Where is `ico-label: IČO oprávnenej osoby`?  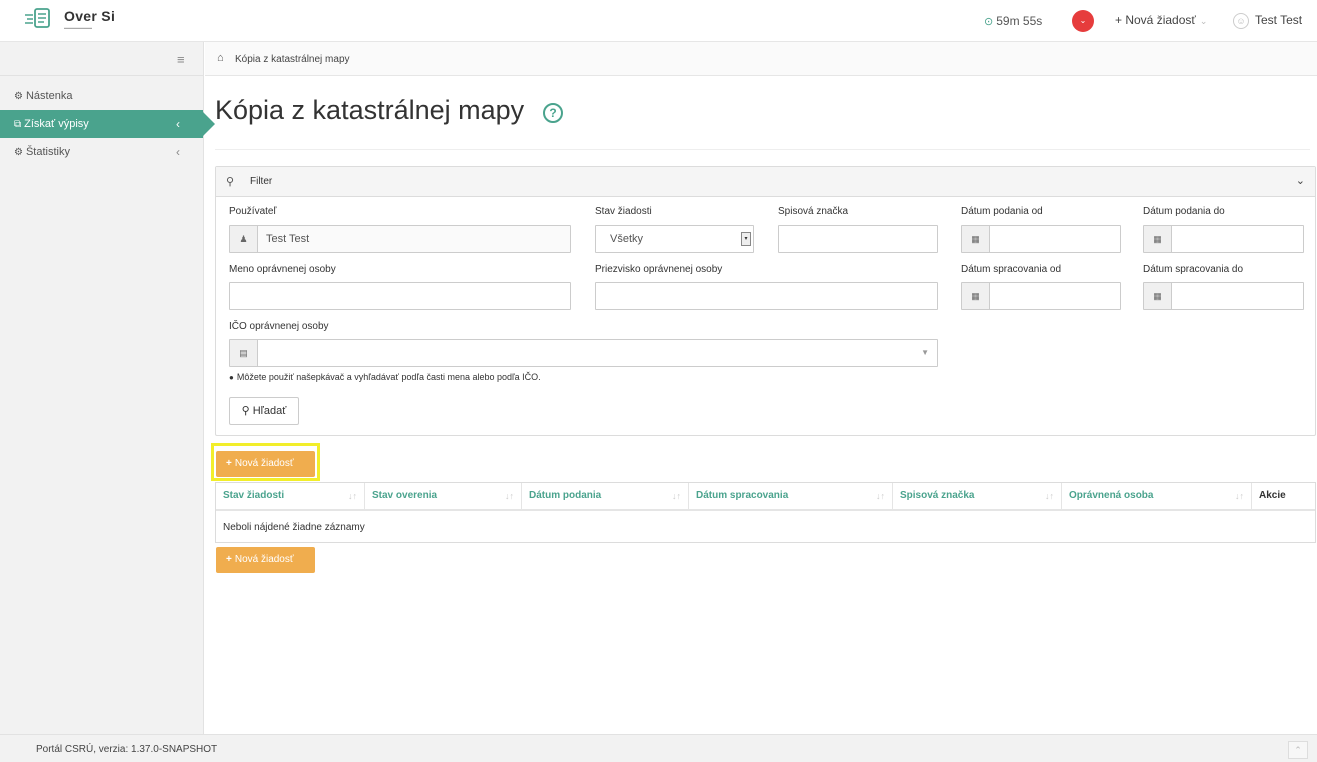 ico-label: IČO oprávnenej osoby is located at coordinates (279, 326).